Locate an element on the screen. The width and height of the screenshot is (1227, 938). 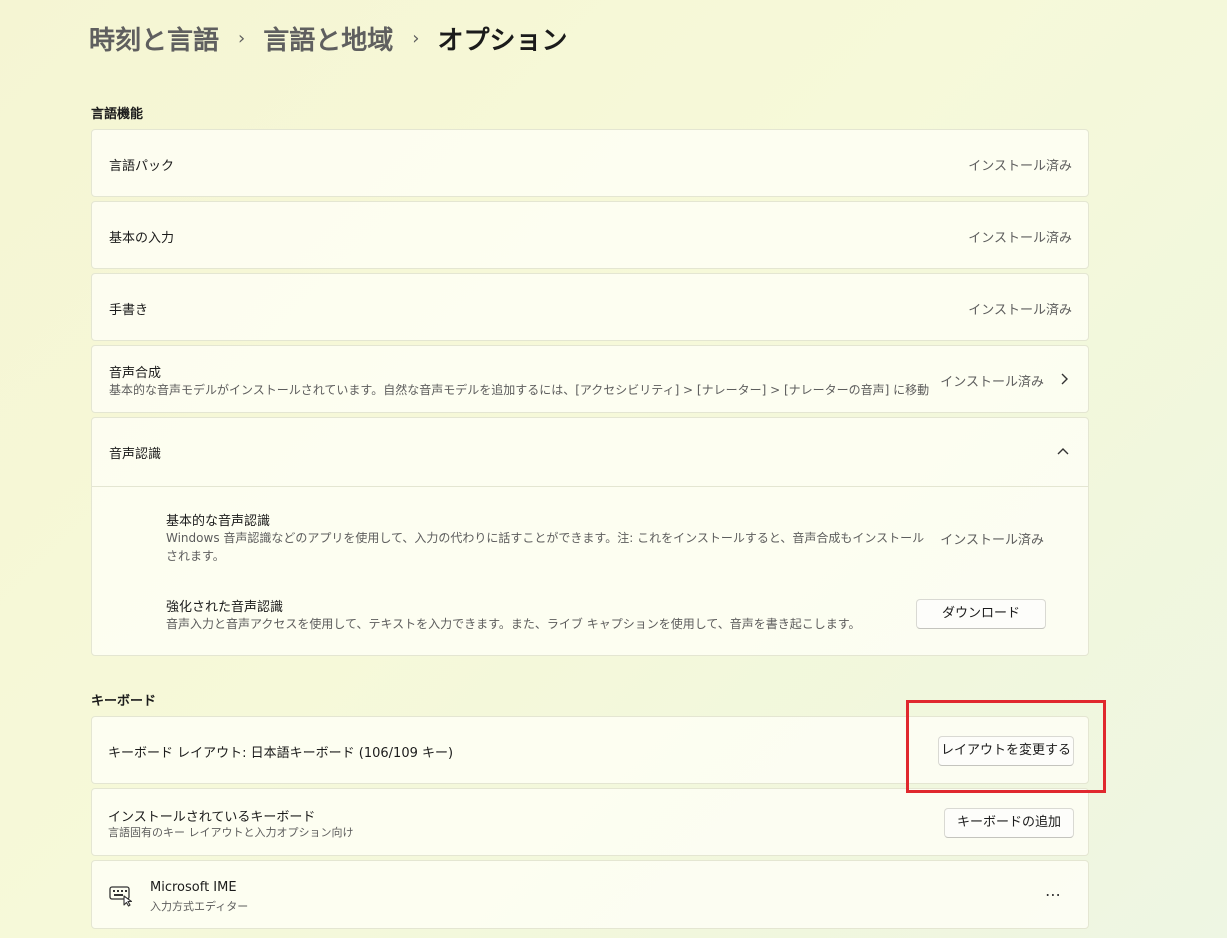
section-title-keyboard: キーボード is located at coordinates (124, 701).